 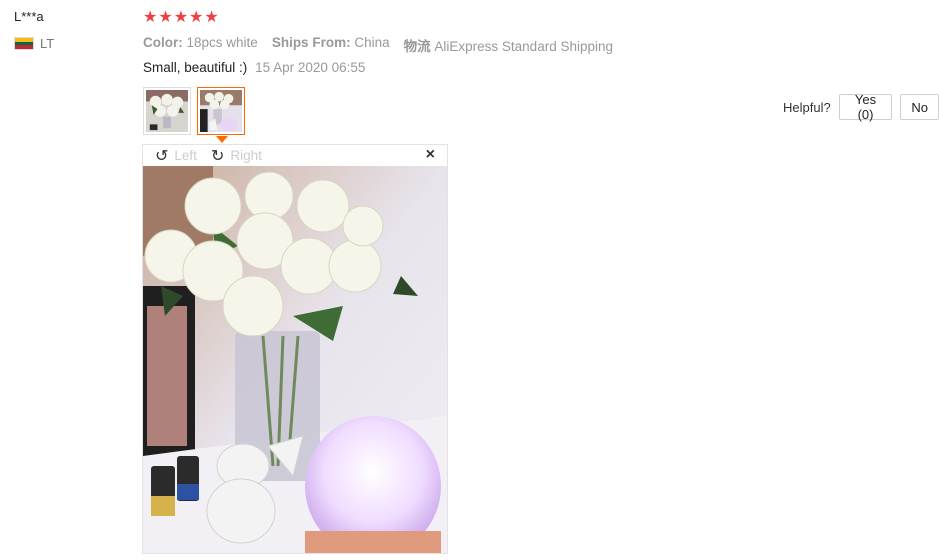 What do you see at coordinates (29, 16) in the screenshot?
I see `reviewer-name: L***a` at bounding box center [29, 16].